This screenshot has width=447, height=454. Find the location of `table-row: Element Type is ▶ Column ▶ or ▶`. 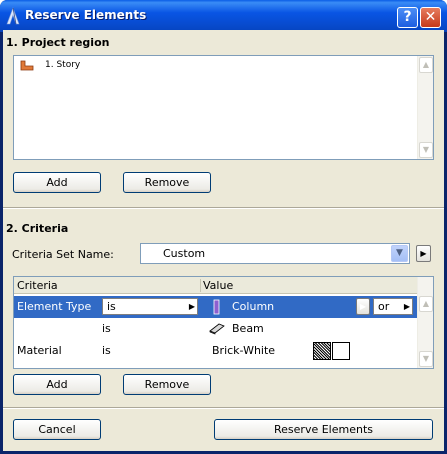

table-row: Element Type is ▶ Column ▶ or ▶ is located at coordinates (215, 307).